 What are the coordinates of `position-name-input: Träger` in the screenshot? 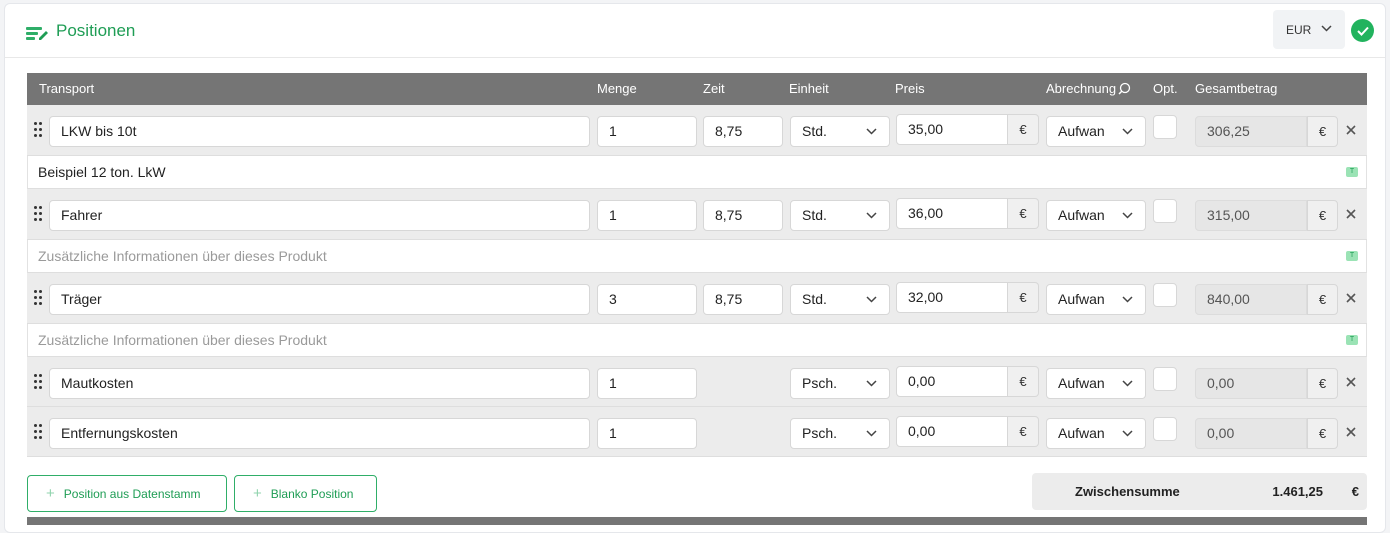 It's located at (319, 299).